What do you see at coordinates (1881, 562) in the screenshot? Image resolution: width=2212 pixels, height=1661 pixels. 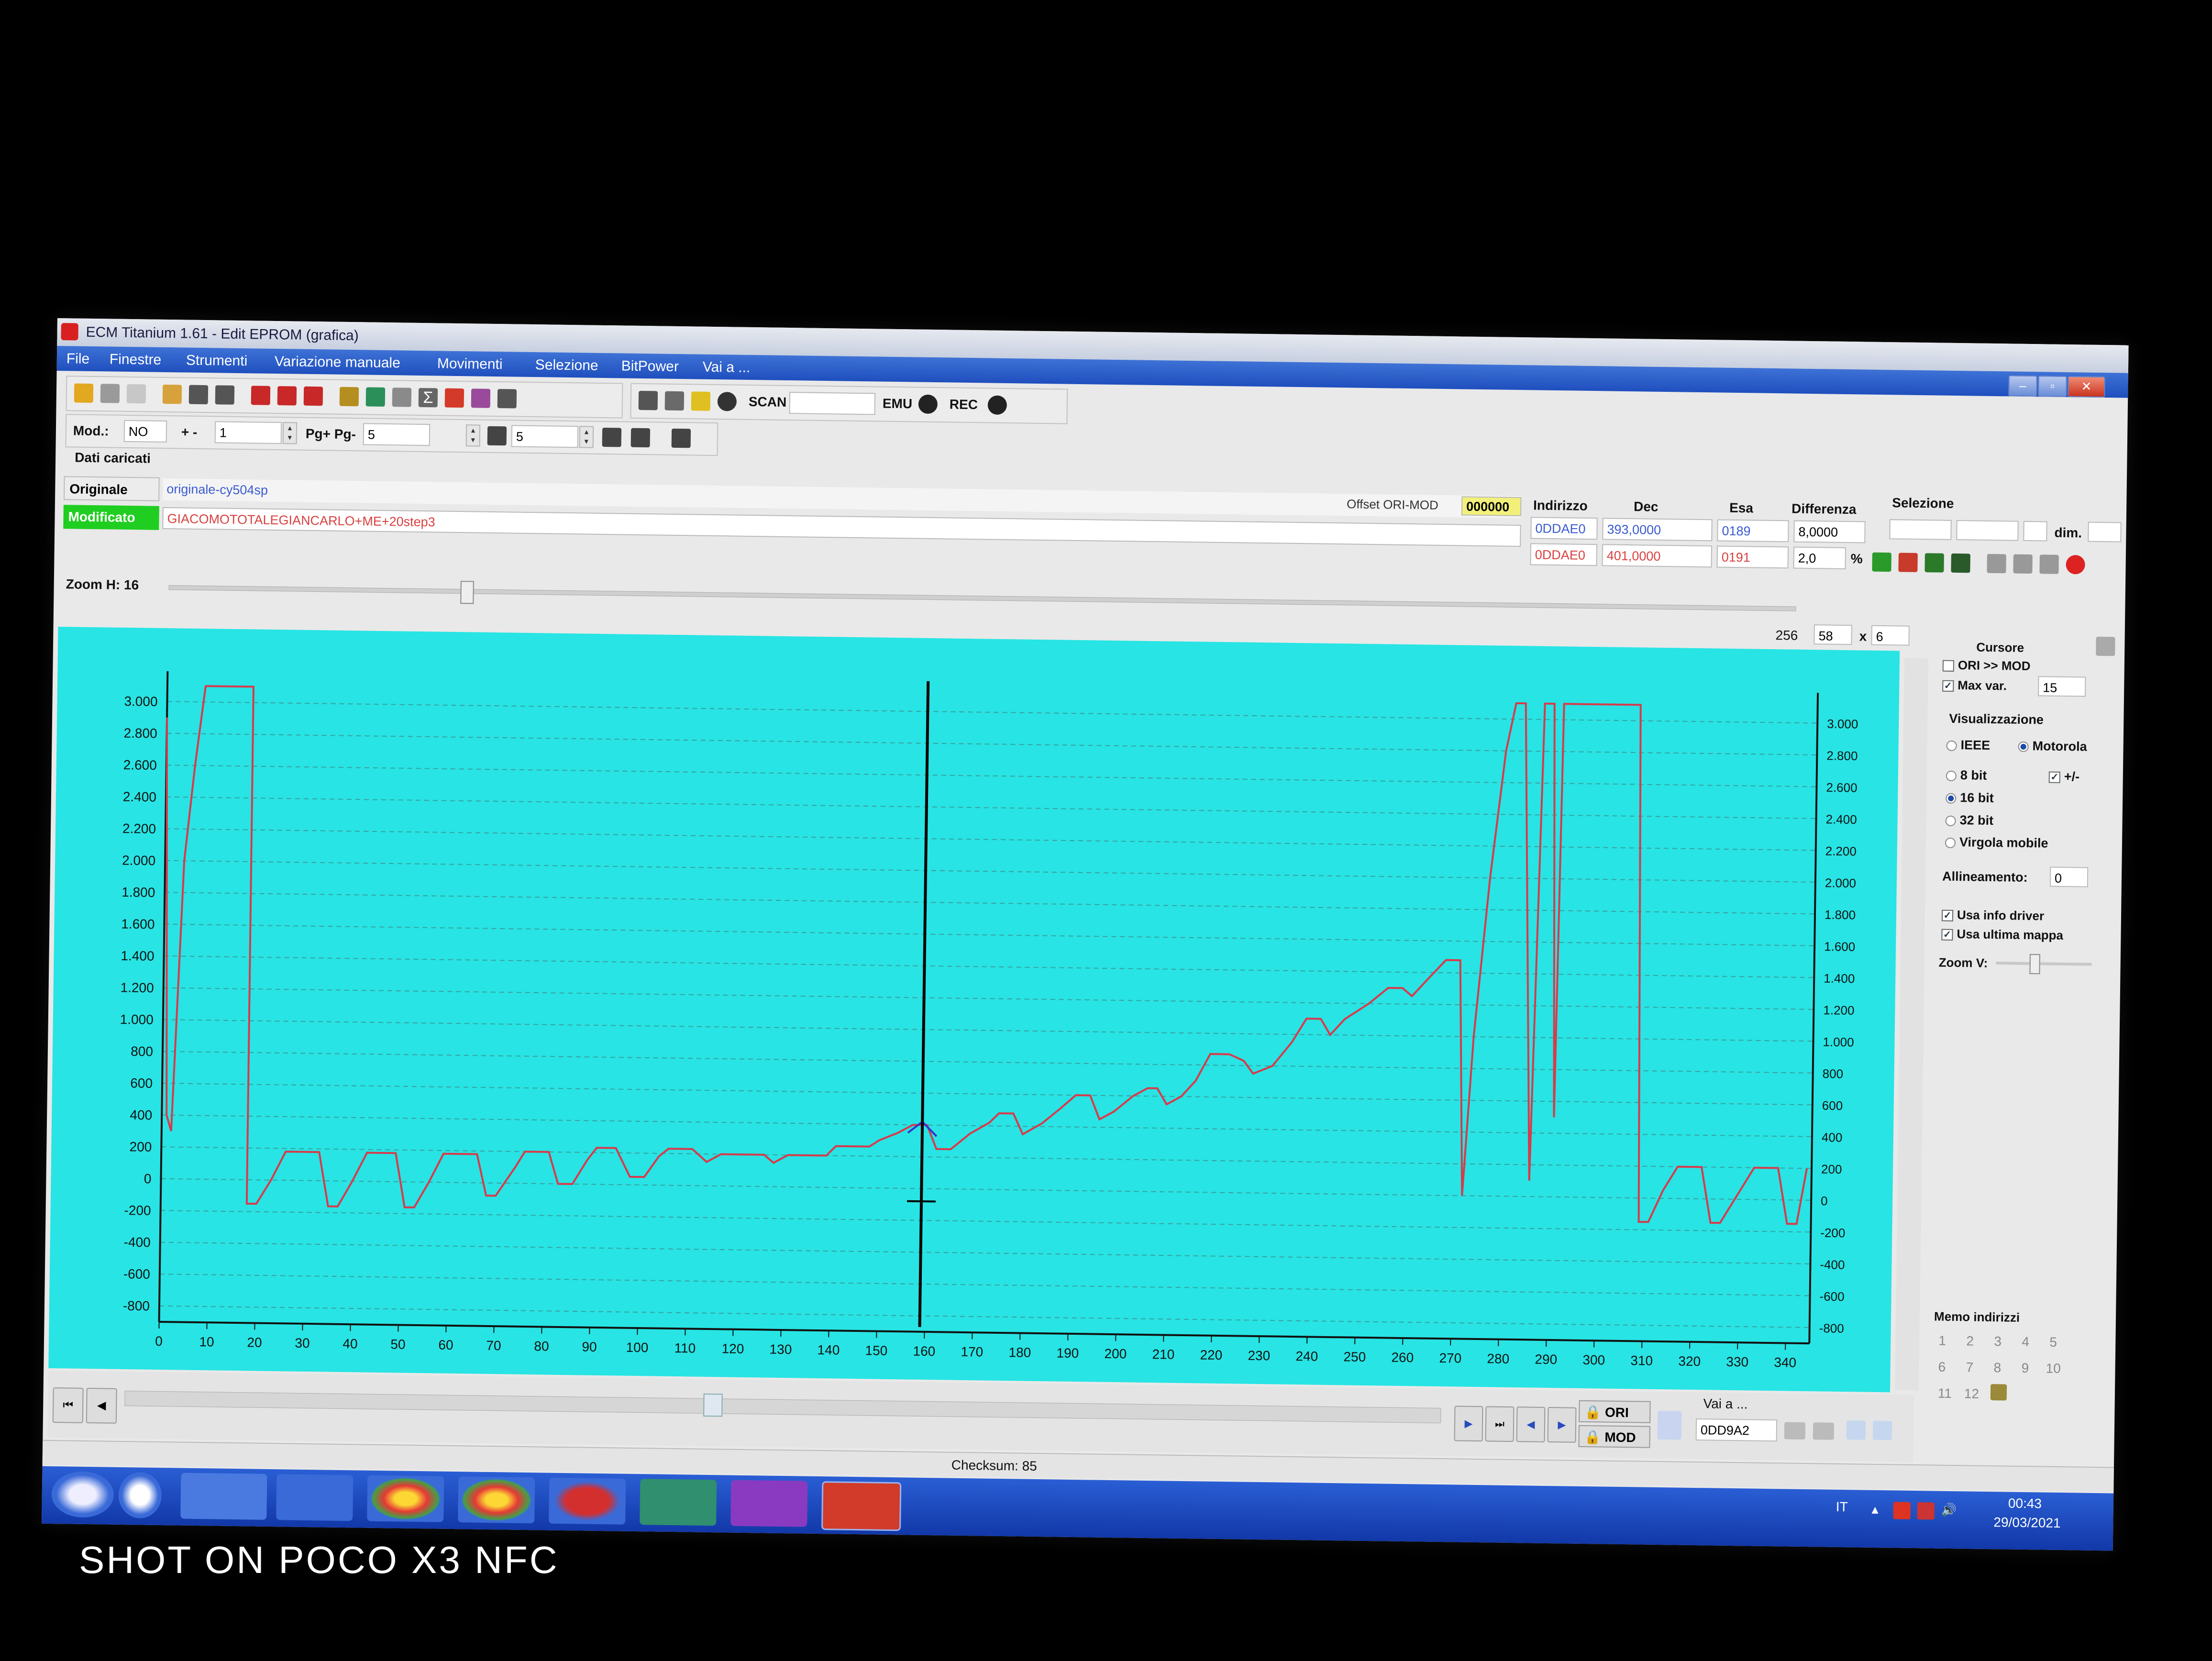 I see `select-start-icon` at bounding box center [1881, 562].